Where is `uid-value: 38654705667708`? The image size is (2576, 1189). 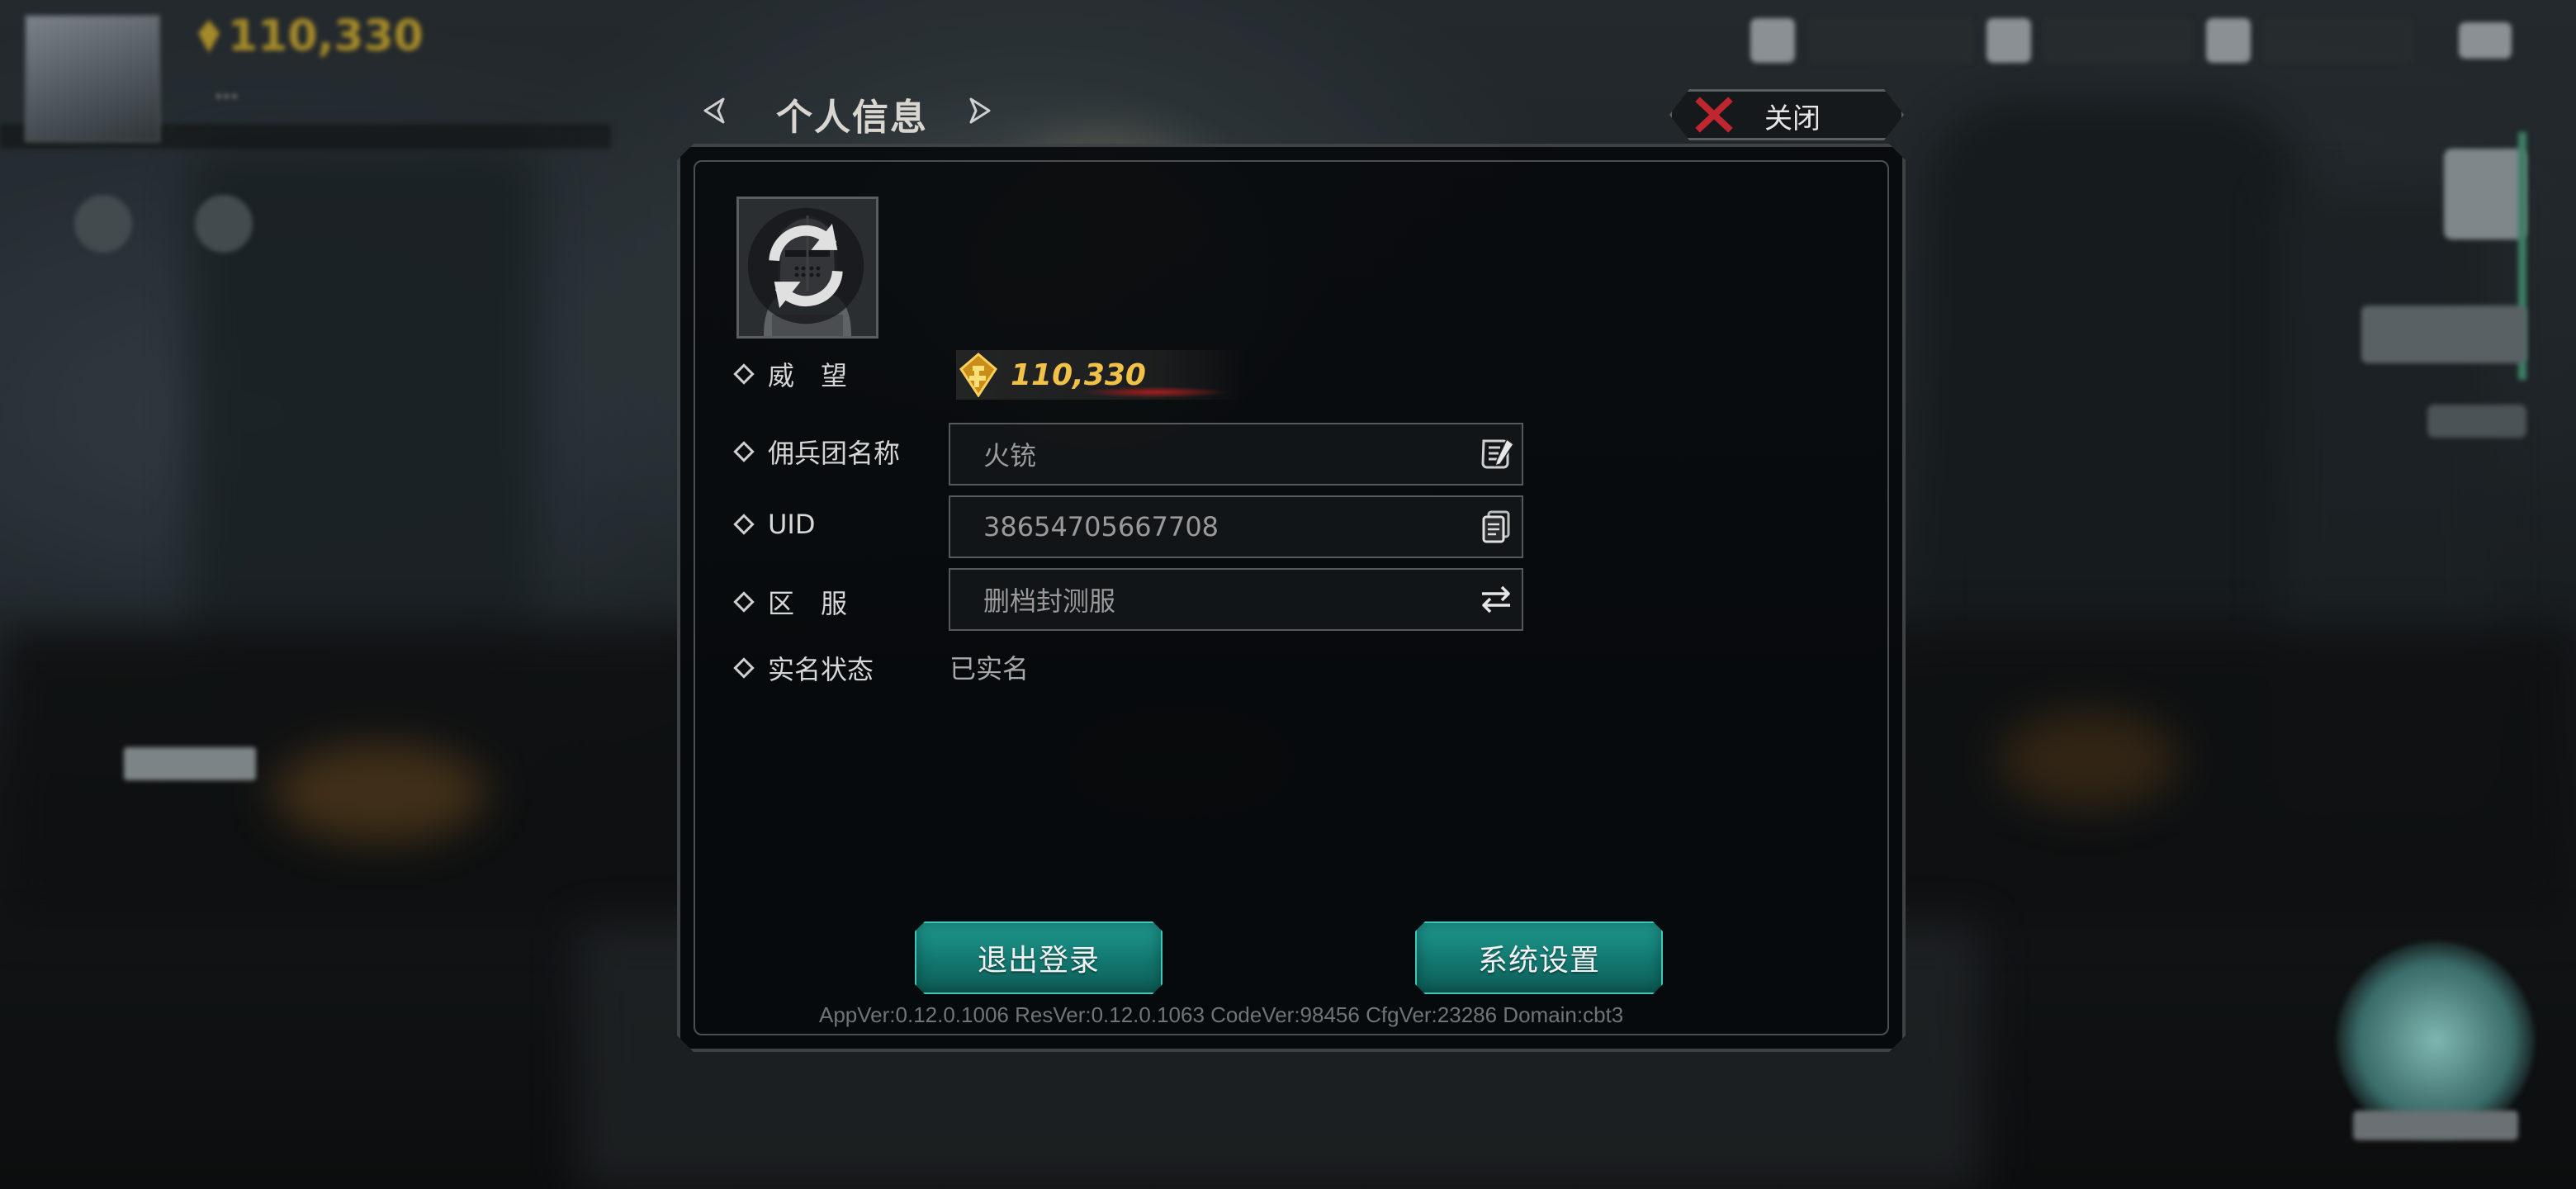 uid-value: 38654705667708 is located at coordinates (1101, 526).